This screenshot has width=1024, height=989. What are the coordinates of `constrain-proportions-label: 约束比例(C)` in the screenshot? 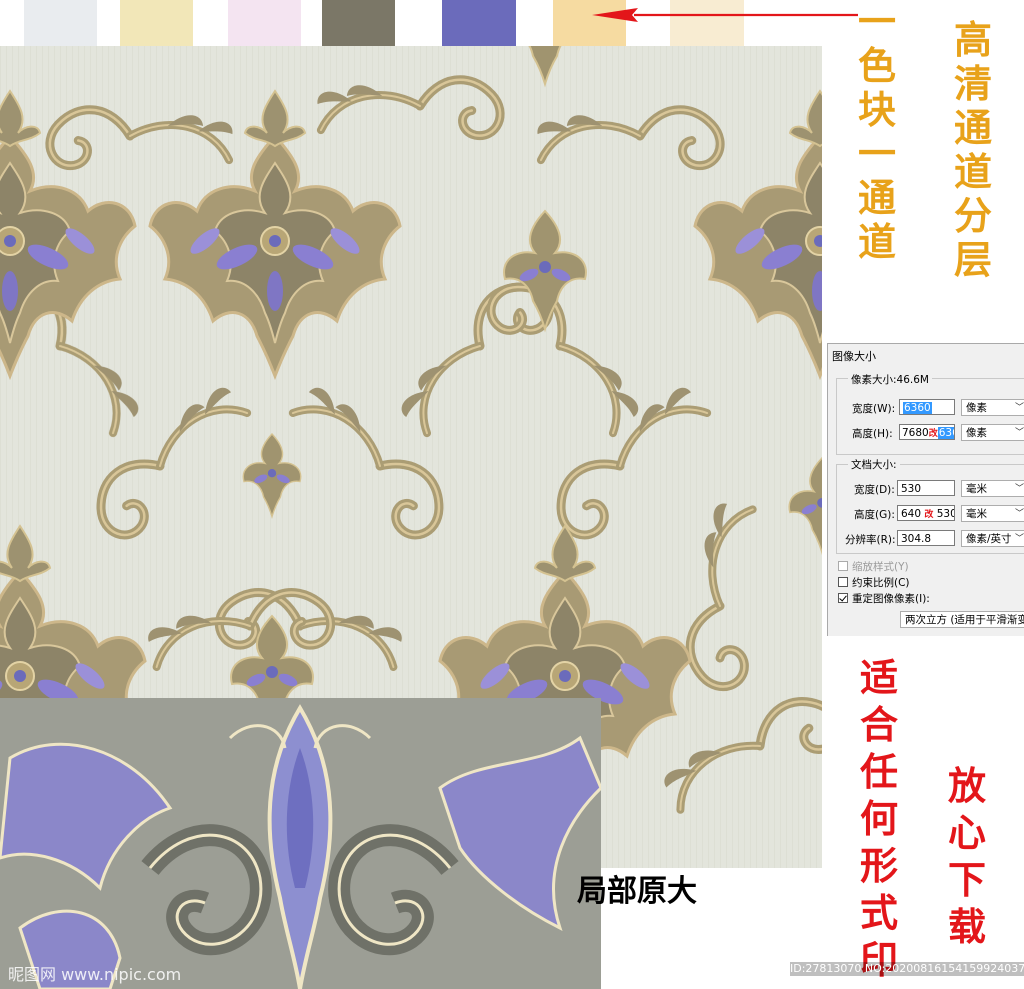 It's located at (881, 583).